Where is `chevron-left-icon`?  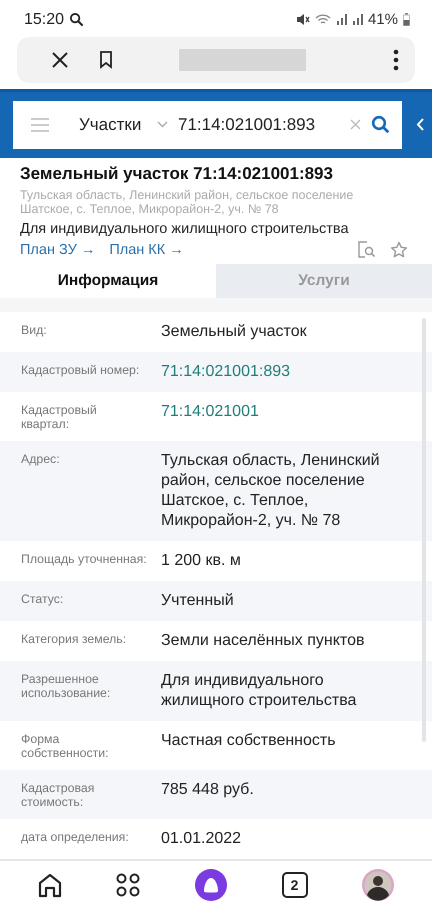
chevron-left-icon is located at coordinates (420, 125).